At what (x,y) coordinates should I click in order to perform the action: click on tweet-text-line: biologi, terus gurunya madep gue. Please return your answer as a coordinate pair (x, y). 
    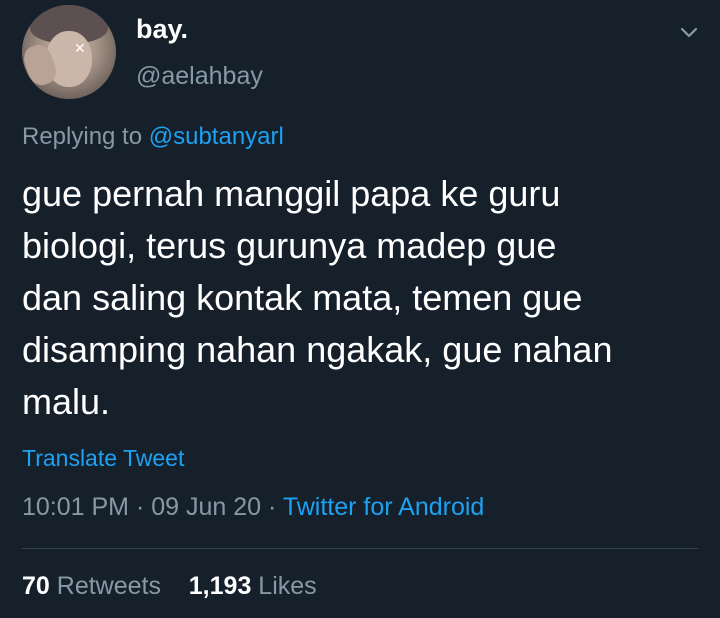
    Looking at the image, I should click on (289, 245).